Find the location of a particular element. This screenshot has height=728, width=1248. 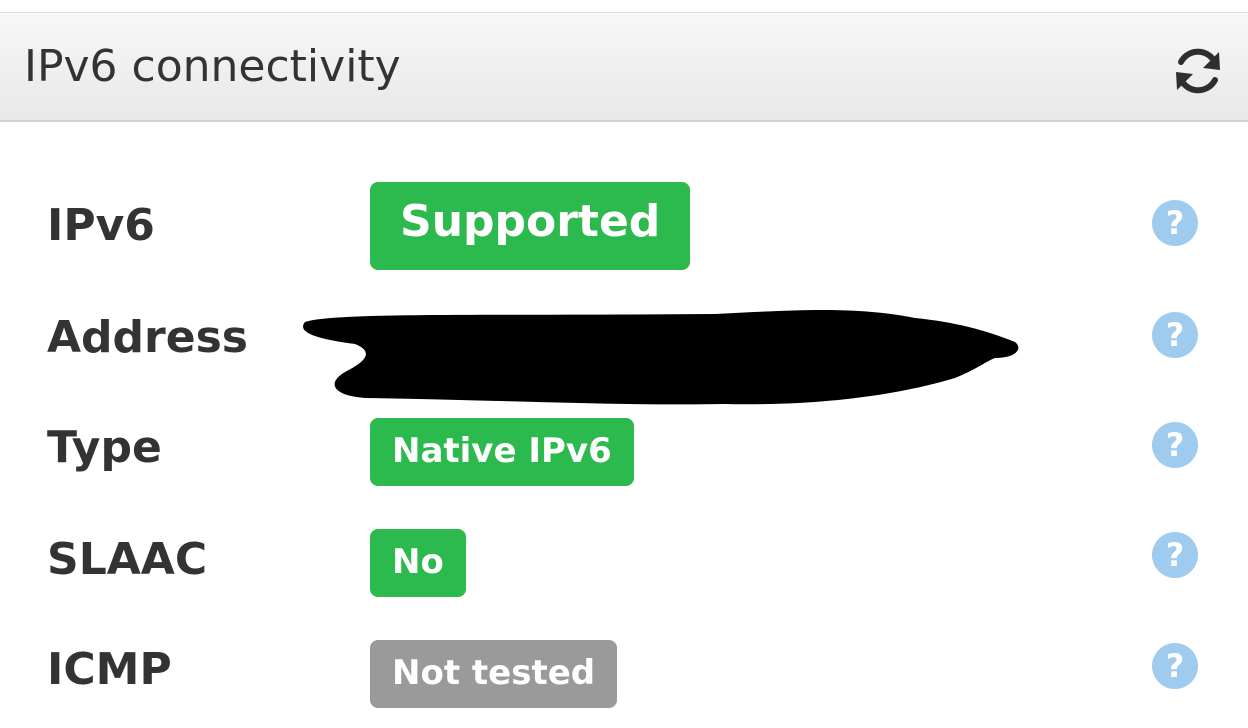

status-badge-ipv6: Supported is located at coordinates (530, 226).